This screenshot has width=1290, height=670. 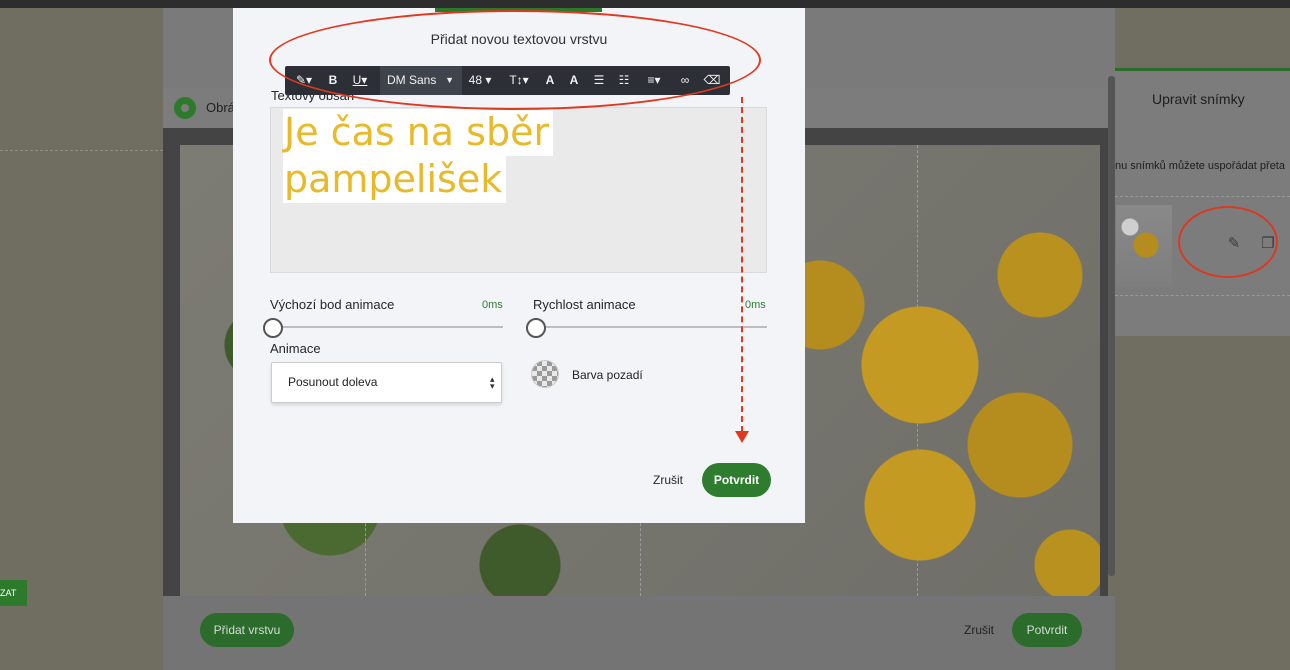 What do you see at coordinates (81, 378) in the screenshot?
I see `left-dashed-area` at bounding box center [81, 378].